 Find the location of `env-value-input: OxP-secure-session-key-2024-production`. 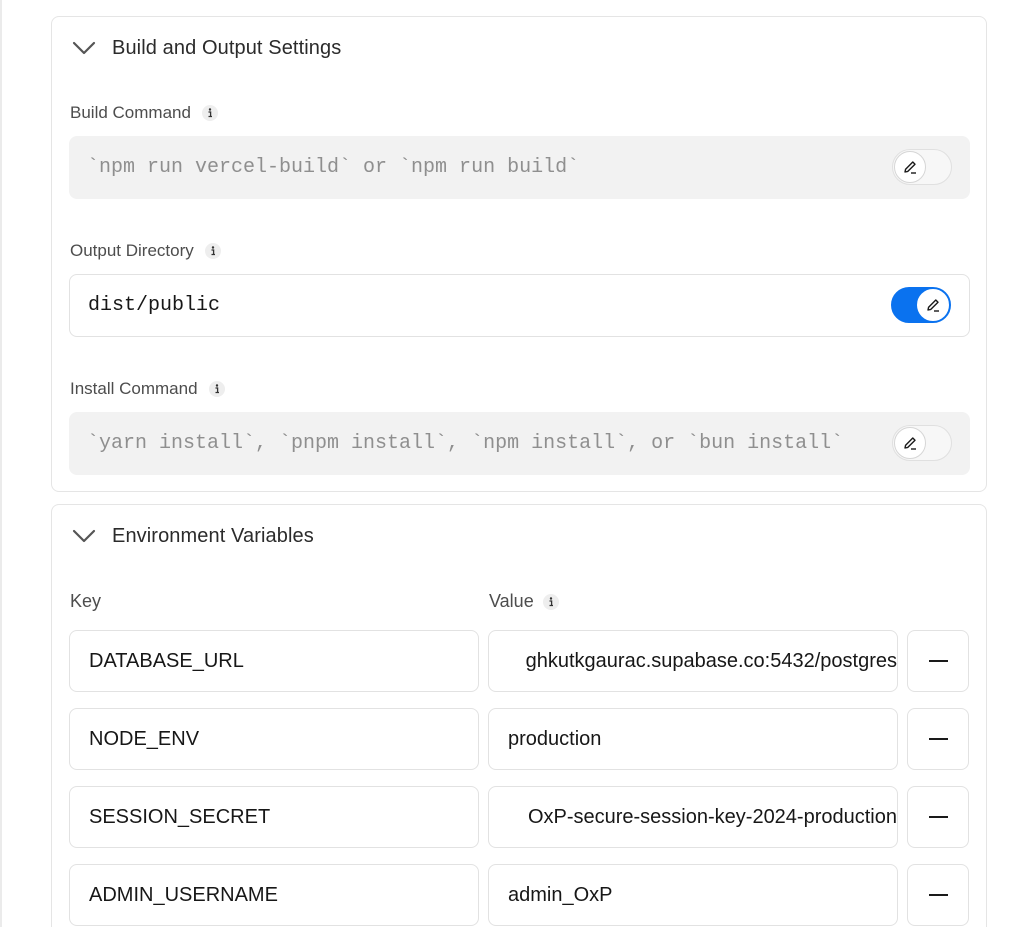

env-value-input: OxP-secure-session-key-2024-production is located at coordinates (693, 817).